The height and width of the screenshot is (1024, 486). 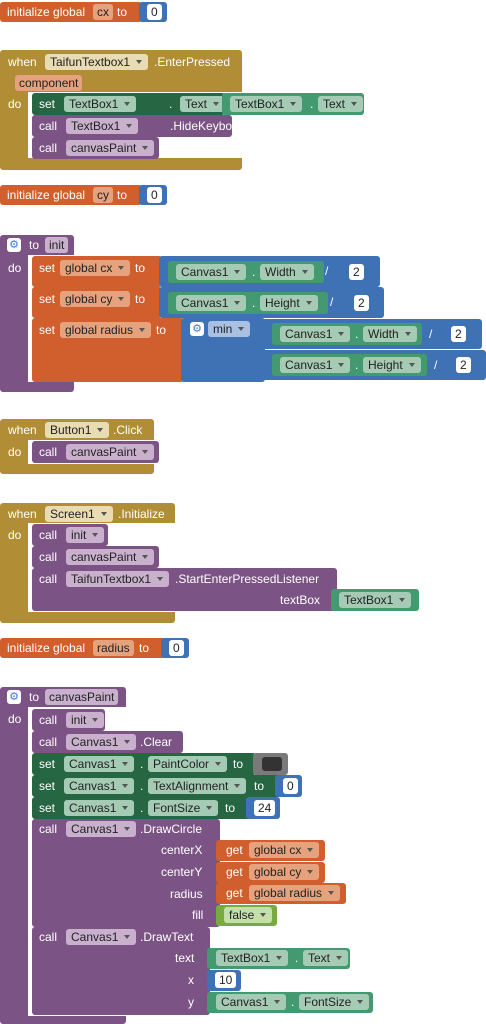 I want to click on textbox-component-block: TextBox1, so click(x=375, y=600).